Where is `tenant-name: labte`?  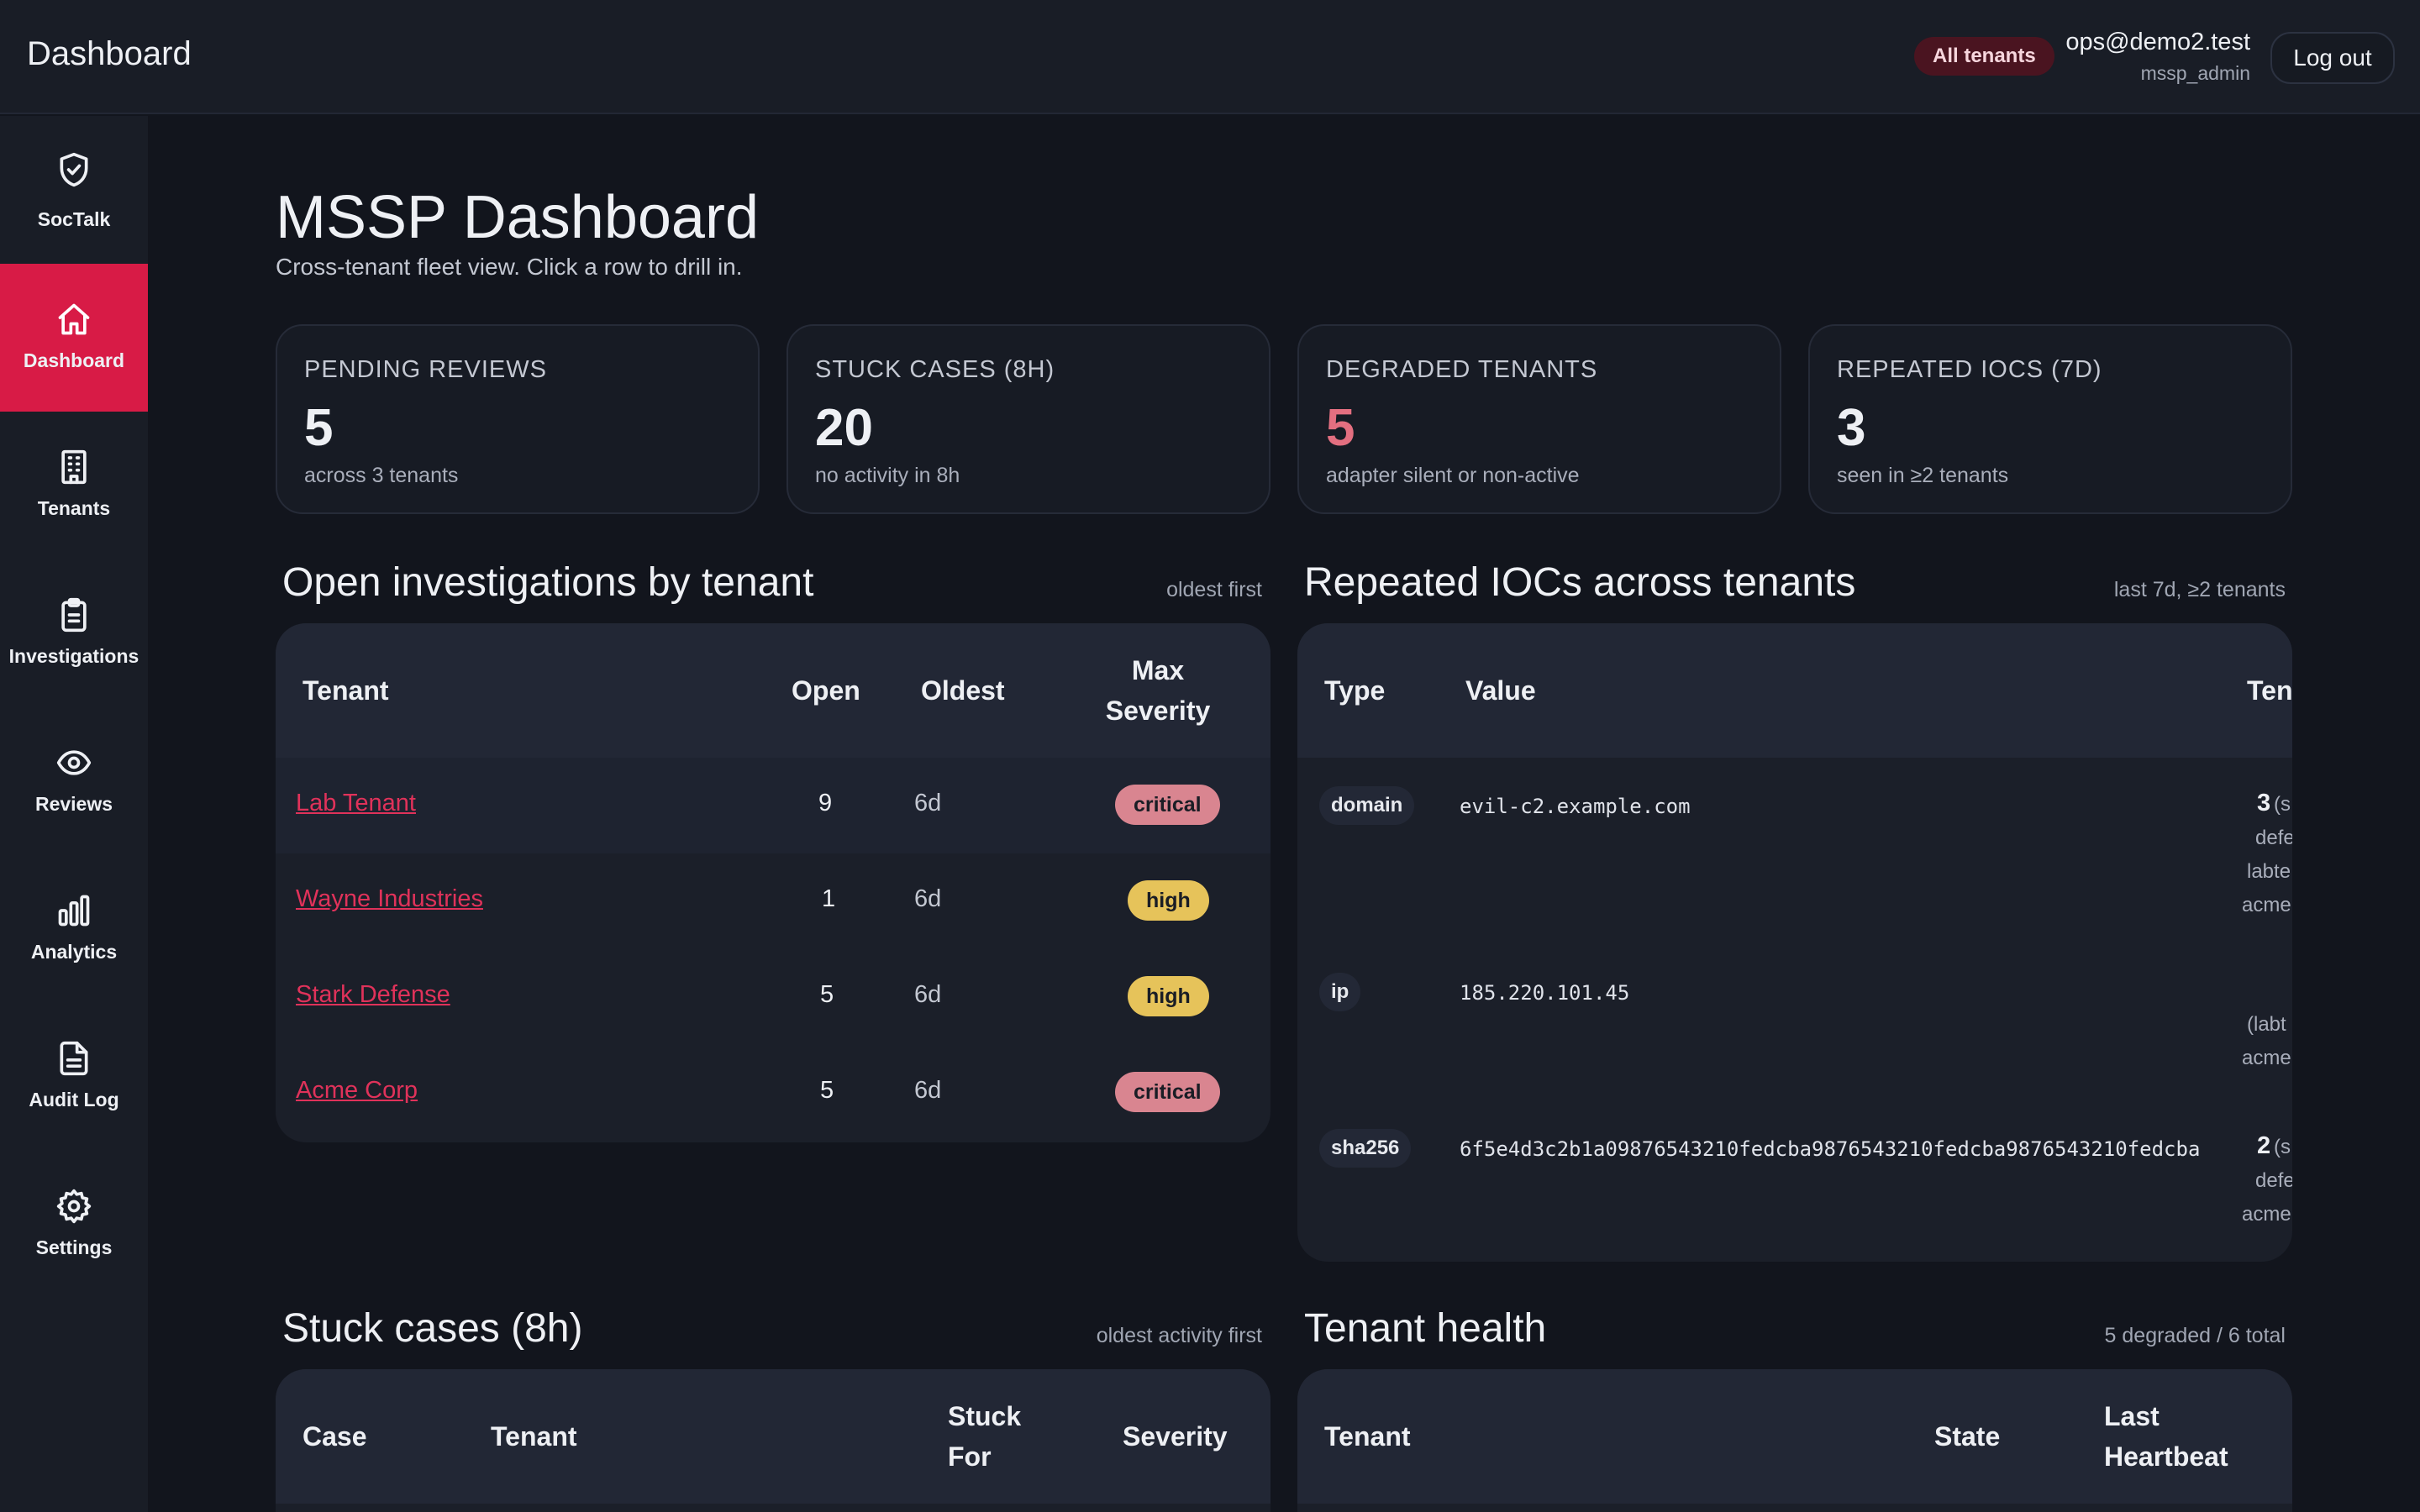
tenant-name: labte is located at coordinates (2269, 871).